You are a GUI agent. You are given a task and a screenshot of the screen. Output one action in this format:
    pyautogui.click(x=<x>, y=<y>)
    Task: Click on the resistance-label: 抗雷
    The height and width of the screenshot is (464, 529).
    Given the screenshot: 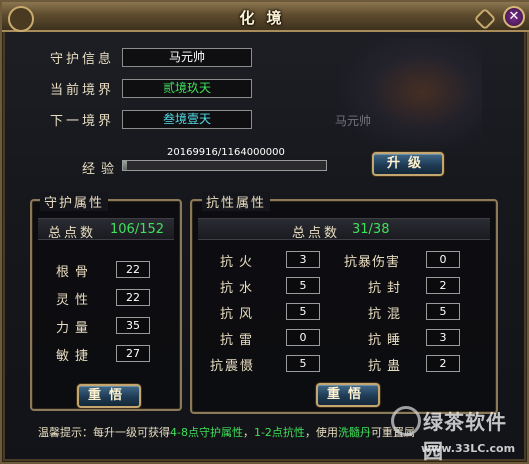 What is the action you would take?
    pyautogui.click(x=239, y=340)
    